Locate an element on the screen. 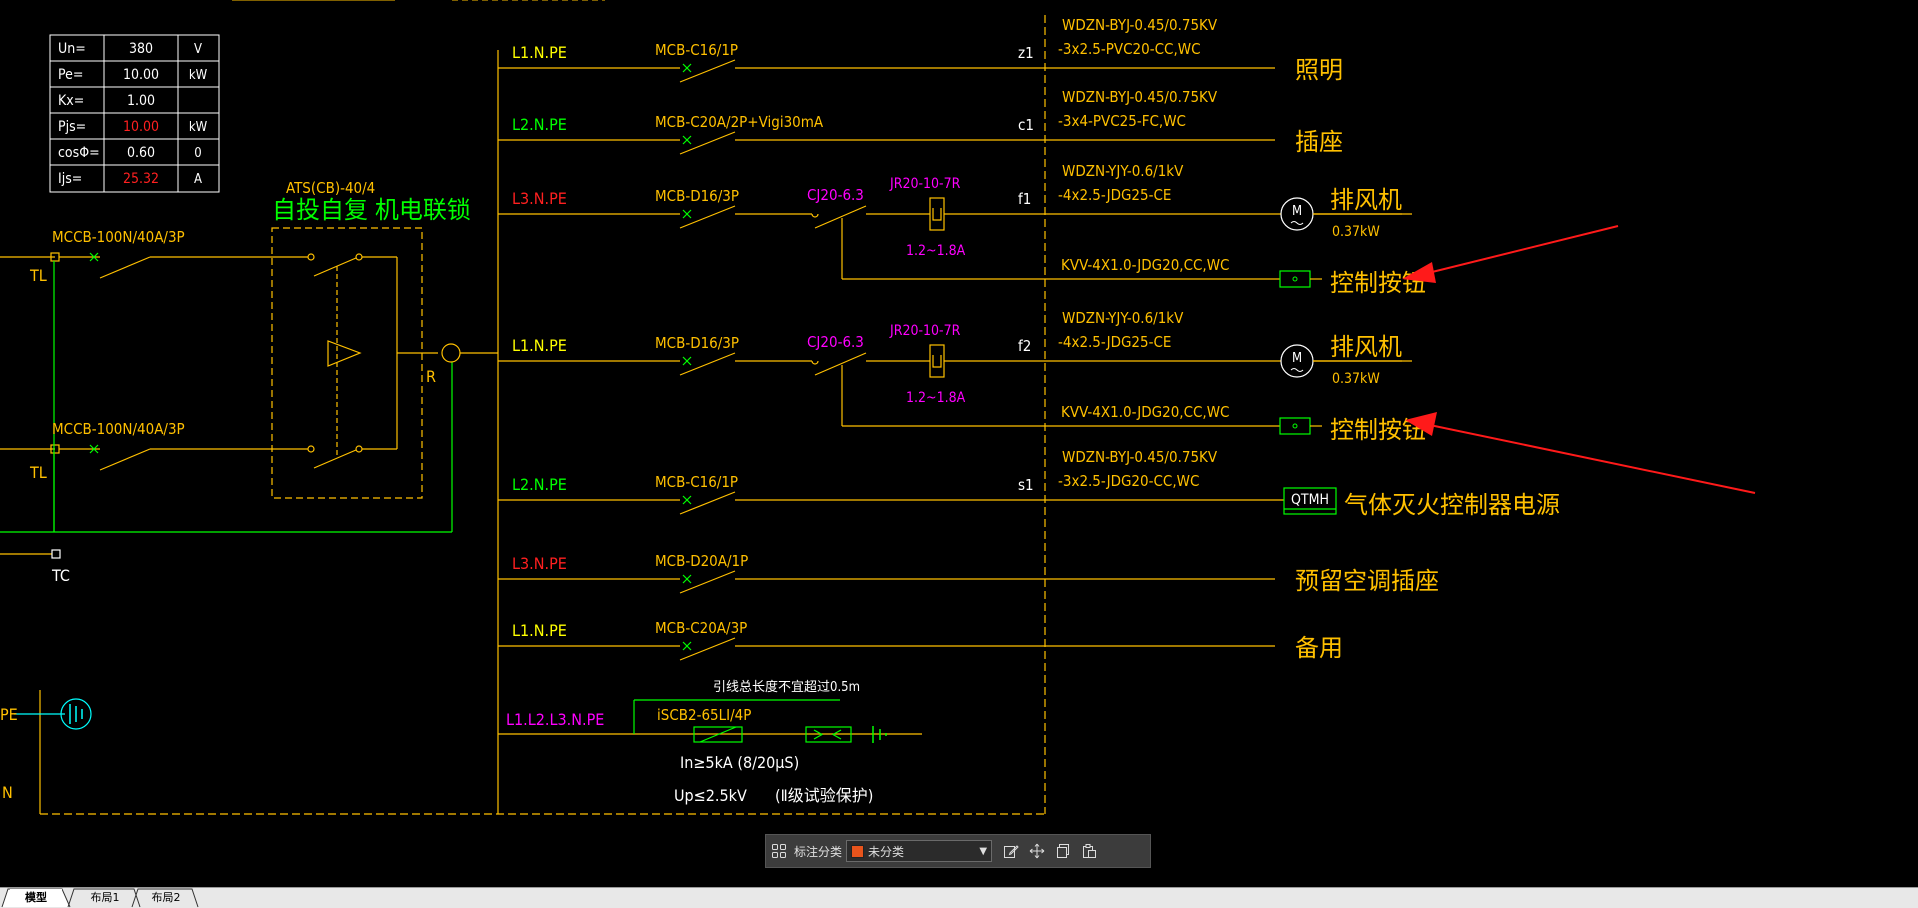 The image size is (1918, 908). circuit-number: f1 is located at coordinates (1024, 199).